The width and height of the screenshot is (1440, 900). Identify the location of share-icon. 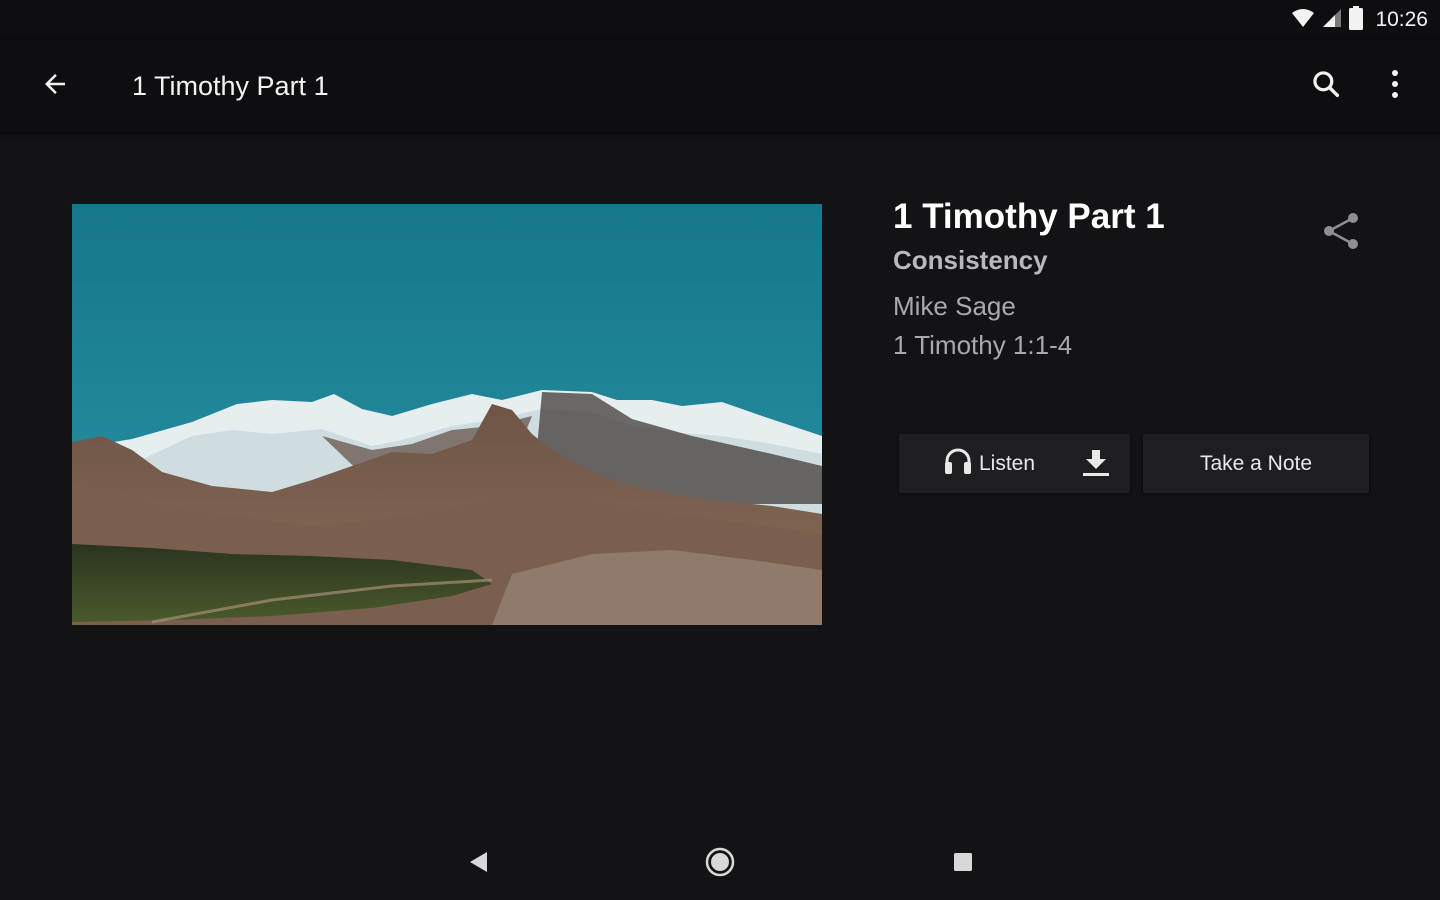
(1341, 233).